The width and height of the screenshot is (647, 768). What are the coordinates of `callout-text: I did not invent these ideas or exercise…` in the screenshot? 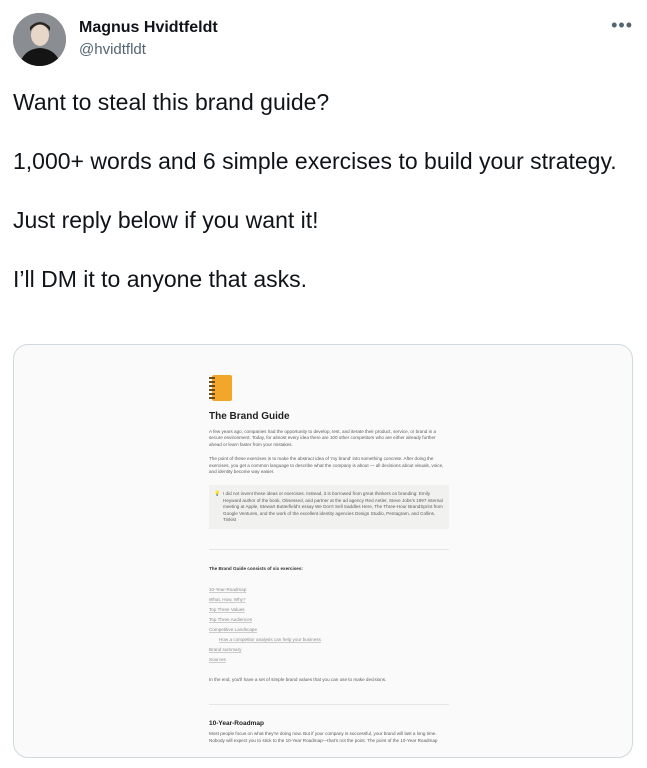 It's located at (333, 507).